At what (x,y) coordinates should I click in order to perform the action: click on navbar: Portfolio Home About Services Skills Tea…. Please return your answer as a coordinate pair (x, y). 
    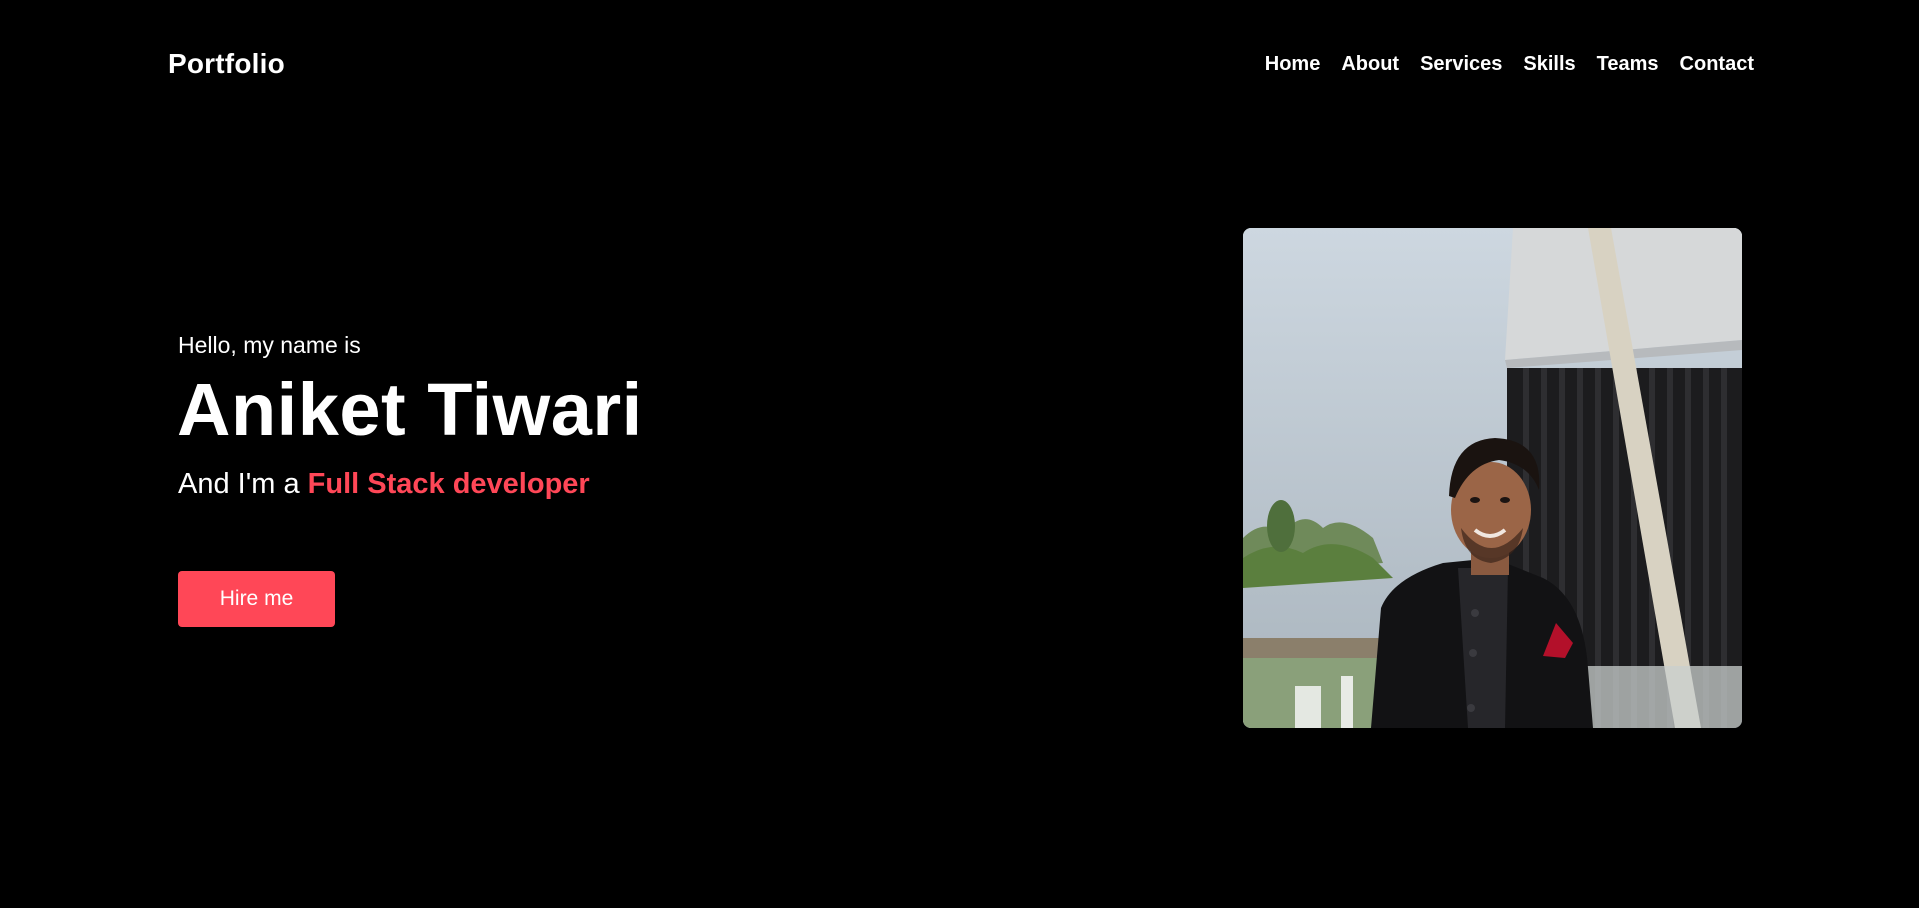
    Looking at the image, I should click on (959, 64).